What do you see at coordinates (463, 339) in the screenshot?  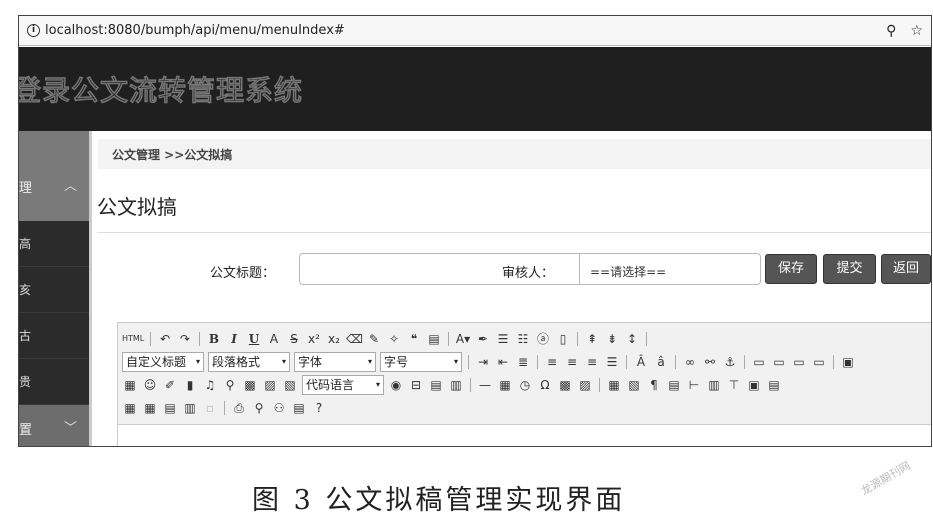 I see `font-color-icon: A▾` at bounding box center [463, 339].